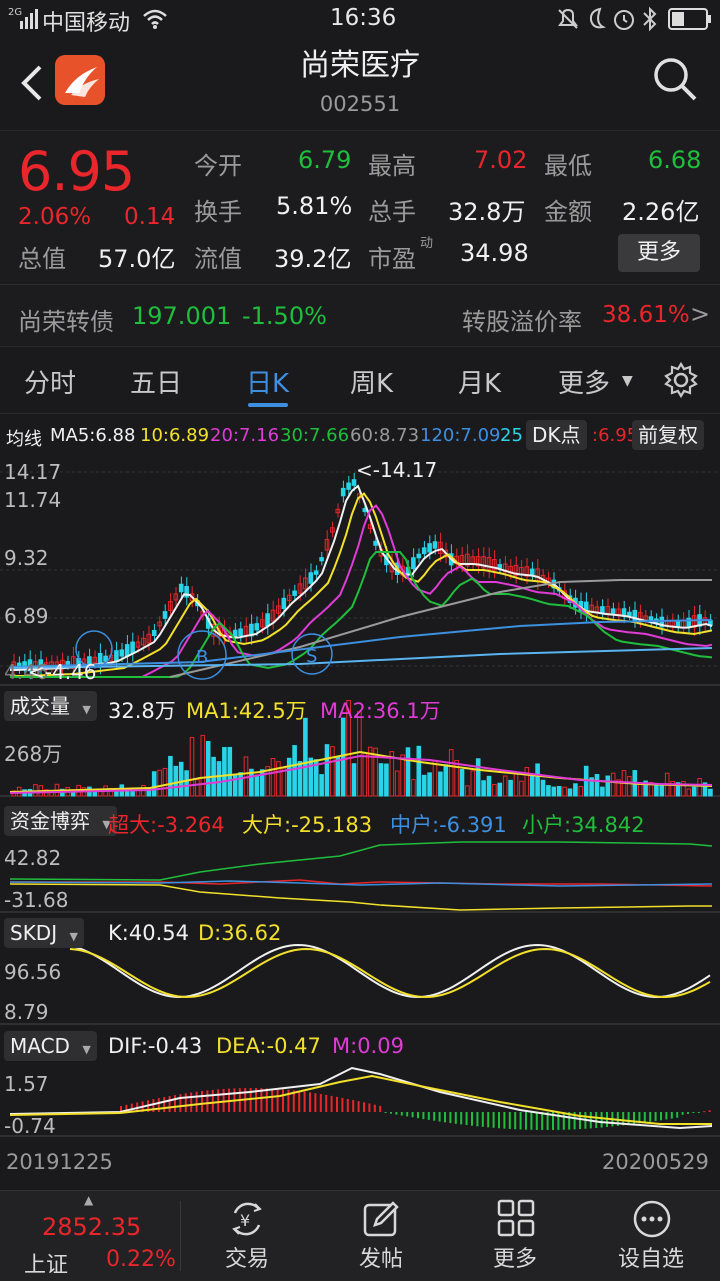  Describe the element at coordinates (247, 1219) in the screenshot. I see `trade-yuan-icon: ¥` at that location.